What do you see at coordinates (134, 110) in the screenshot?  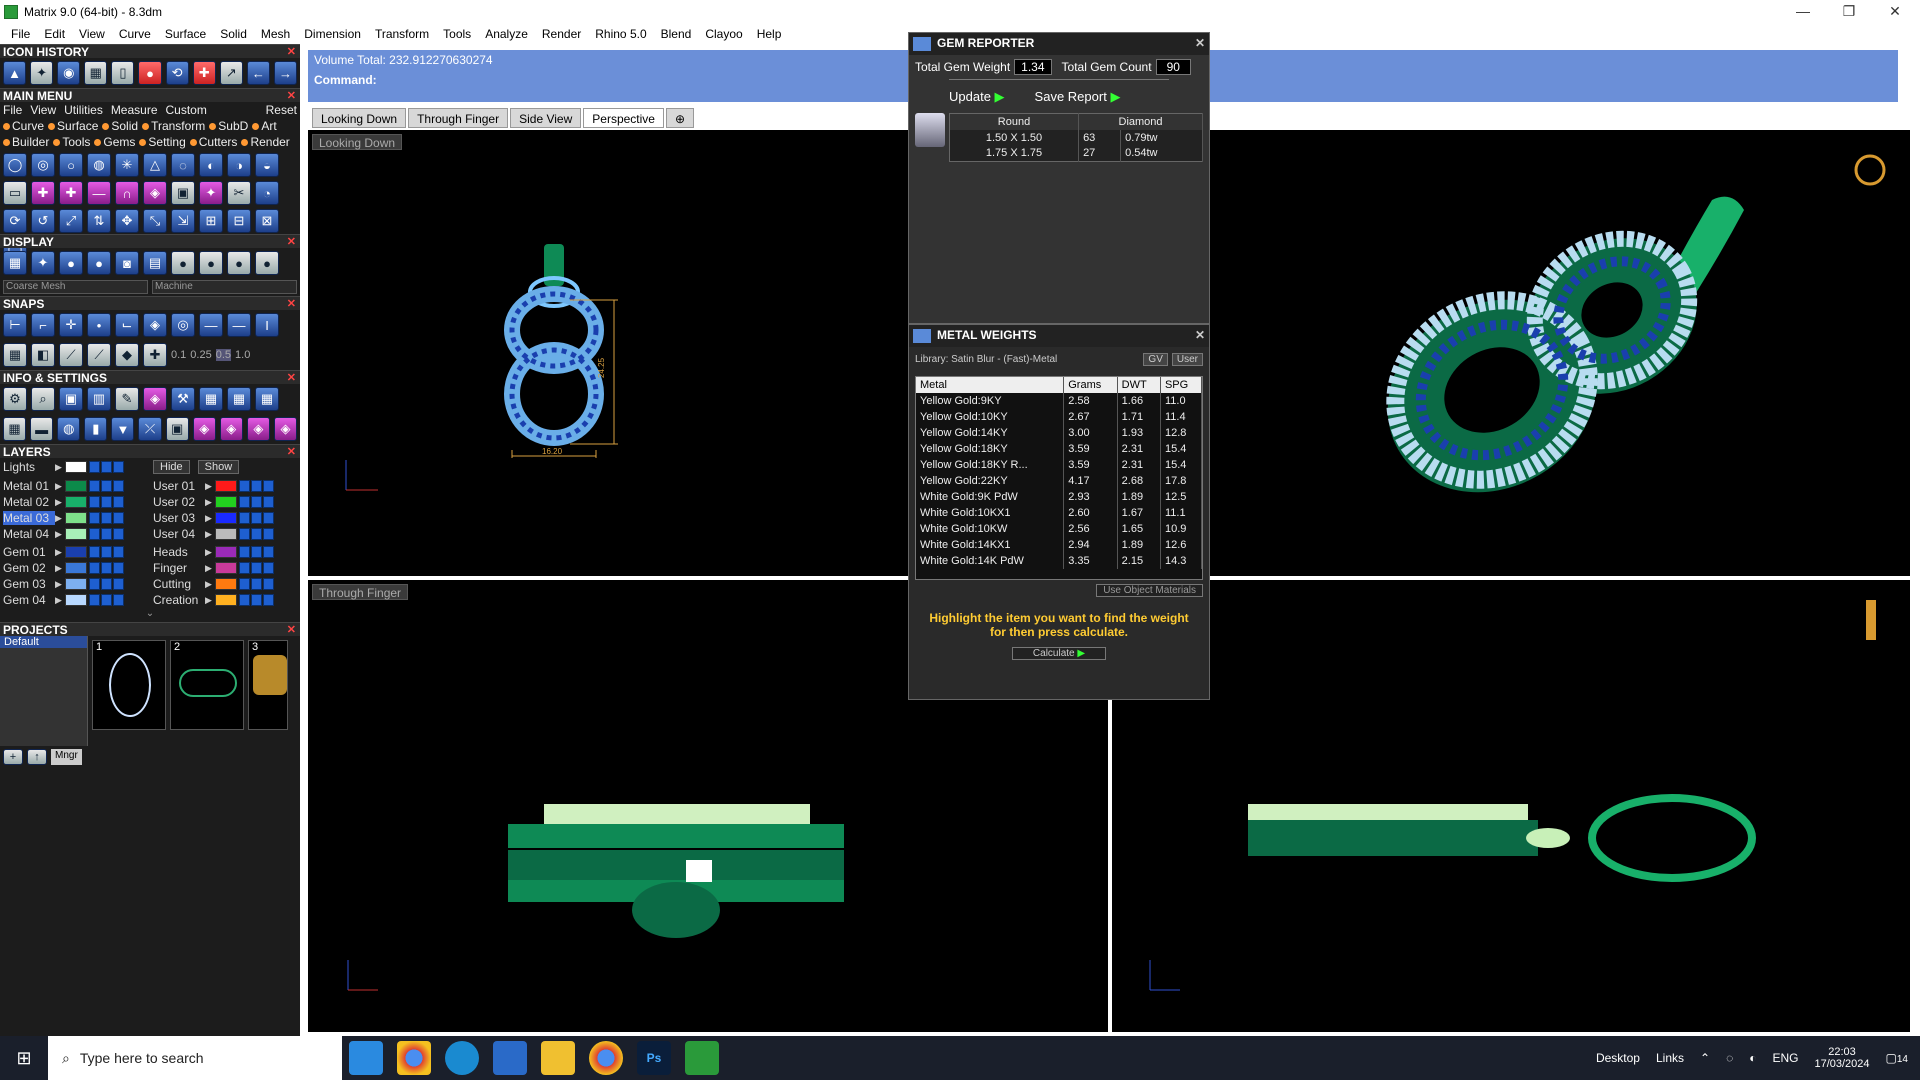 I see `main-menu-measure: Measure` at bounding box center [134, 110].